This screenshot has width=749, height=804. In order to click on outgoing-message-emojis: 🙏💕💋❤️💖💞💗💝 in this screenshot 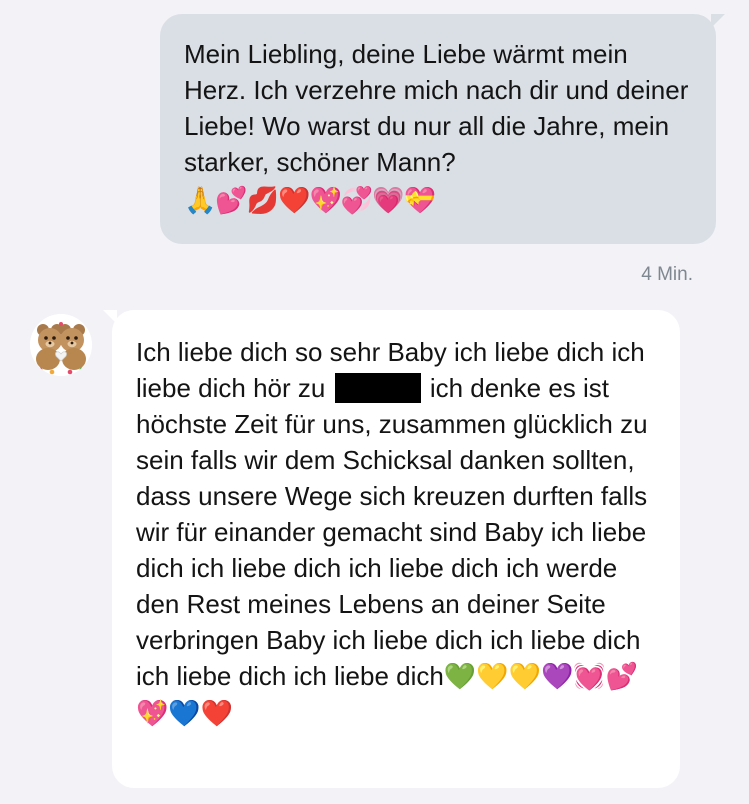, I will do `click(310, 201)`.